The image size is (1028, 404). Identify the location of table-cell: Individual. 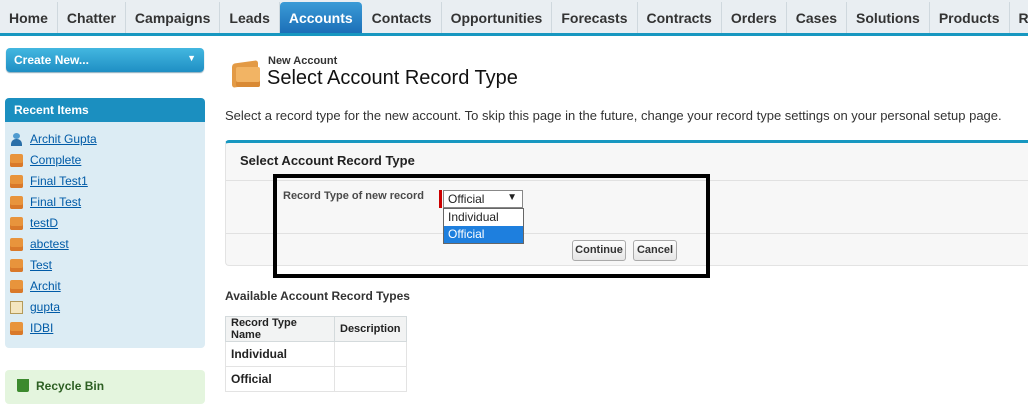
(280, 354).